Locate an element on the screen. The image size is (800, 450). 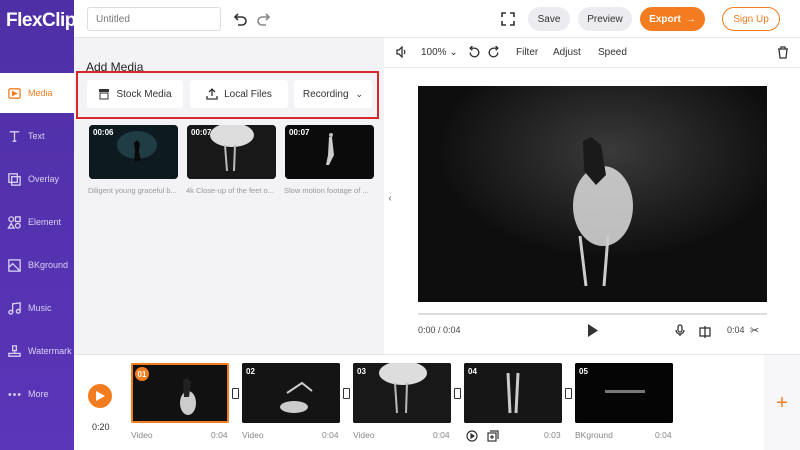
sidebar-item-media: Media is located at coordinates (37, 93).